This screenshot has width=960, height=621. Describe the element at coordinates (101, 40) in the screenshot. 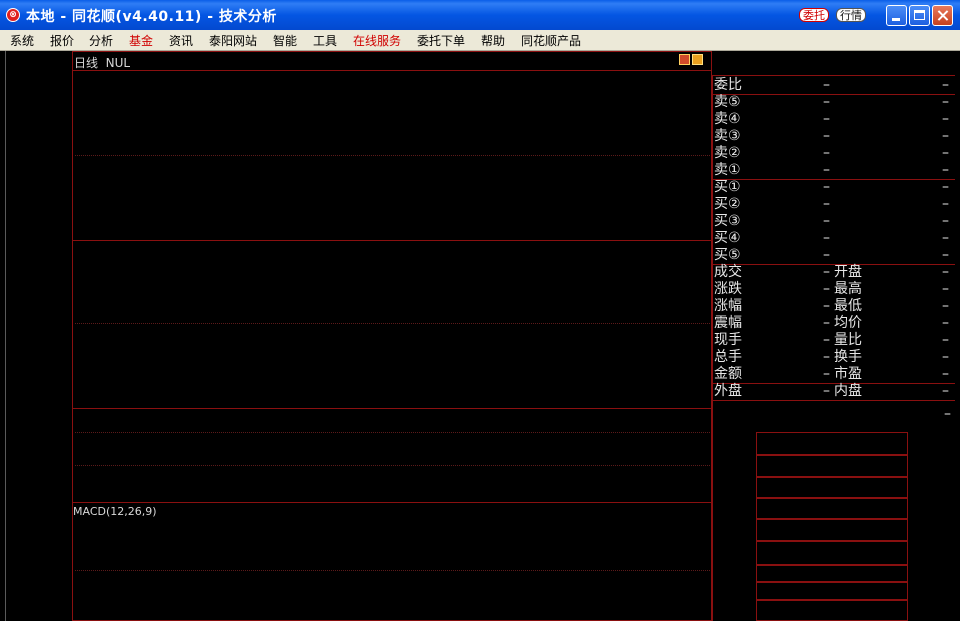

I see `menu-analysis: 分析` at that location.